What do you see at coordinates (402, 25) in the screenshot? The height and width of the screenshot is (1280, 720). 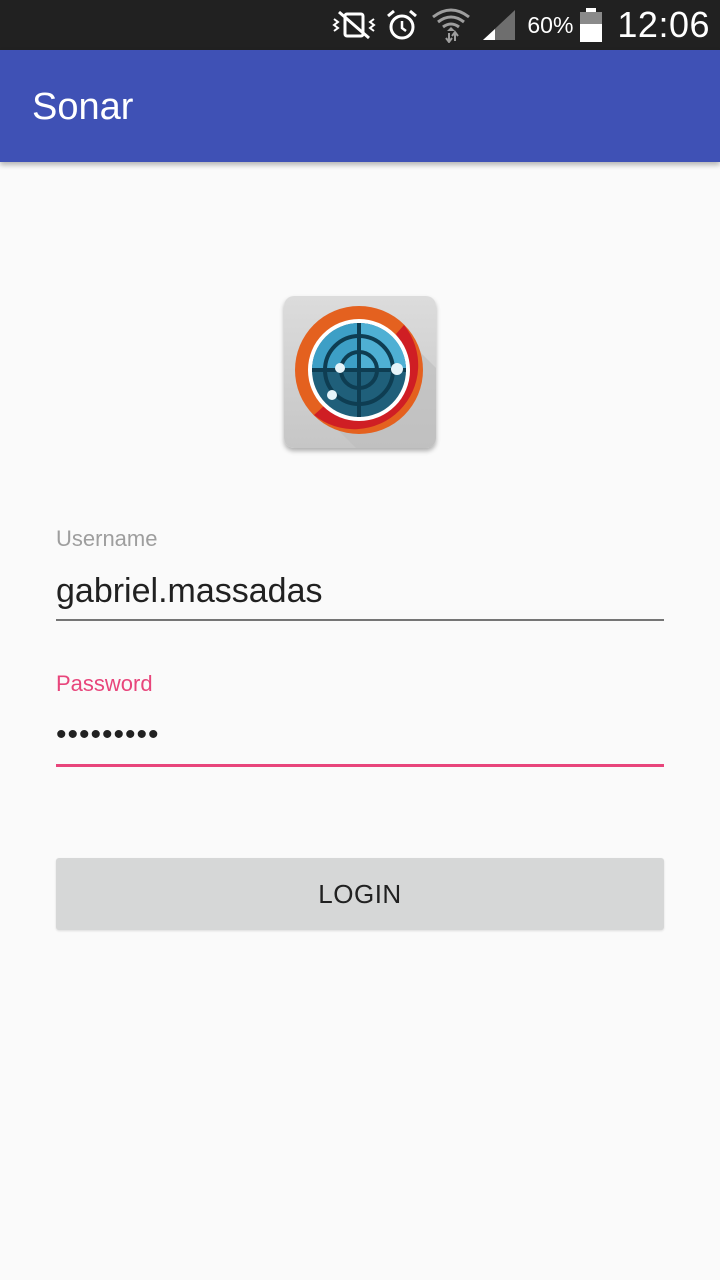 I see `alarm-icon` at bounding box center [402, 25].